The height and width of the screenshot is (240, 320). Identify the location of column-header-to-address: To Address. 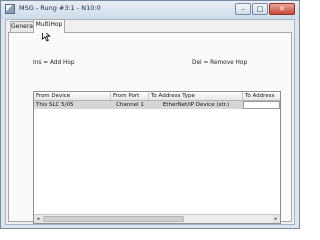
(261, 96).